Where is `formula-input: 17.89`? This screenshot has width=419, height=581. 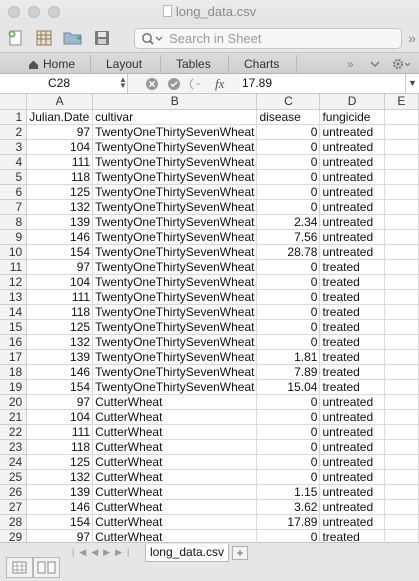 formula-input: 17.89 is located at coordinates (322, 83).